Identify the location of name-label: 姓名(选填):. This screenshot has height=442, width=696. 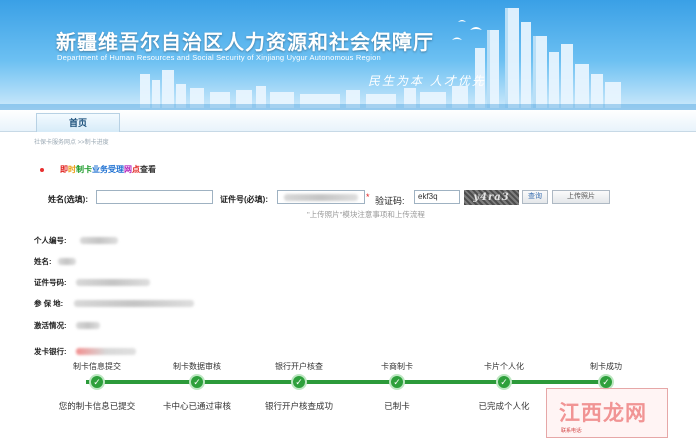
(68, 199).